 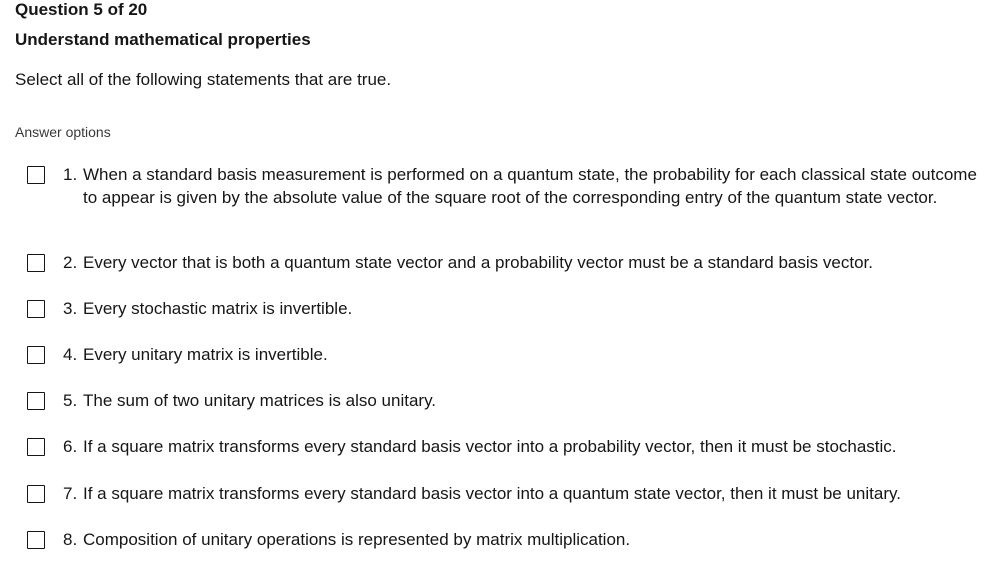 I want to click on question-counter: Question 5 of 20, so click(x=81, y=9).